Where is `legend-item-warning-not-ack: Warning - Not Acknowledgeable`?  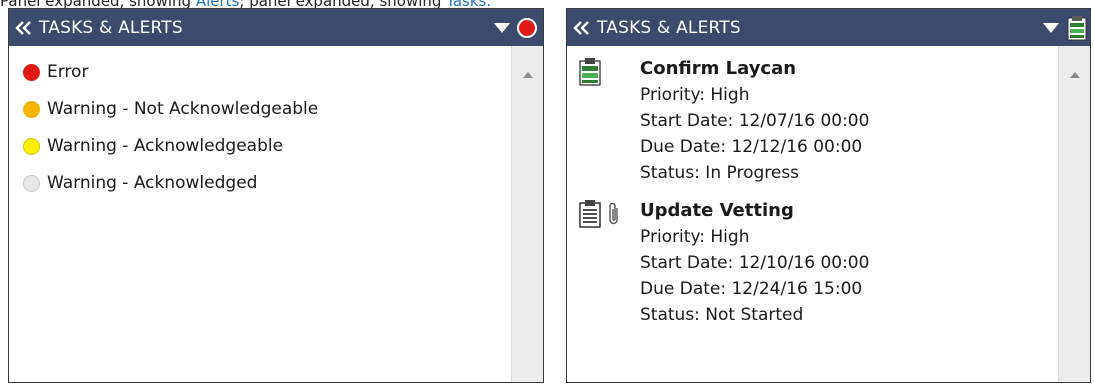 legend-item-warning-not-ack: Warning - Not Acknowledgeable is located at coordinates (170, 109).